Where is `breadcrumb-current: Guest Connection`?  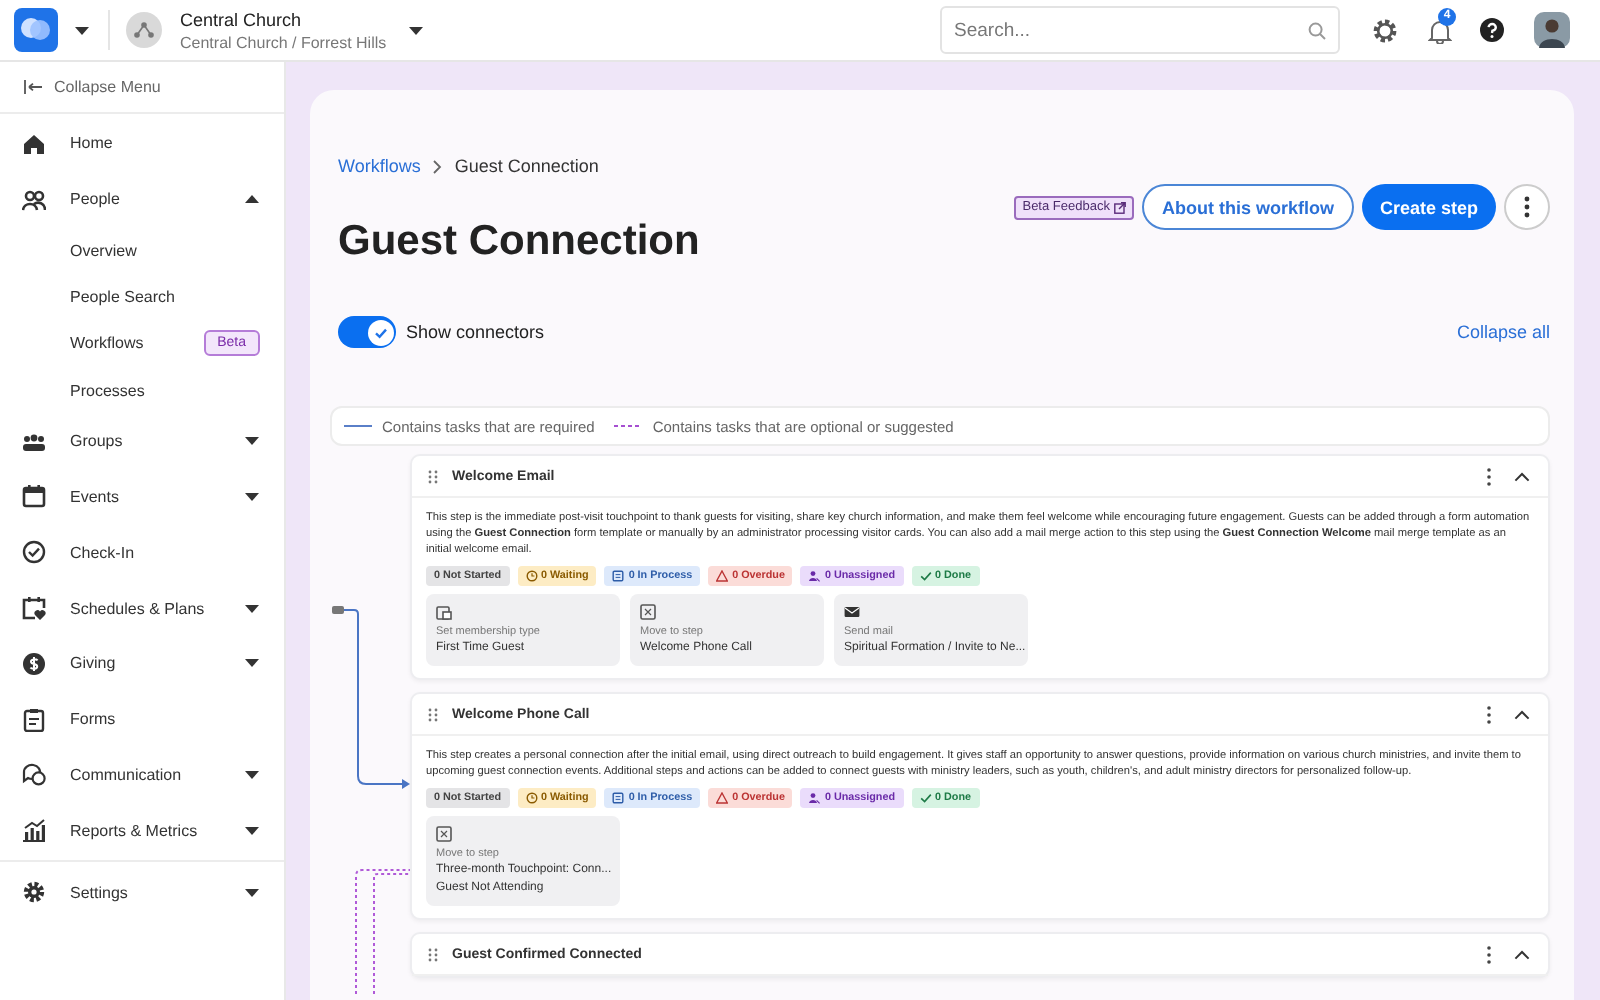 breadcrumb-current: Guest Connection is located at coordinates (526, 166).